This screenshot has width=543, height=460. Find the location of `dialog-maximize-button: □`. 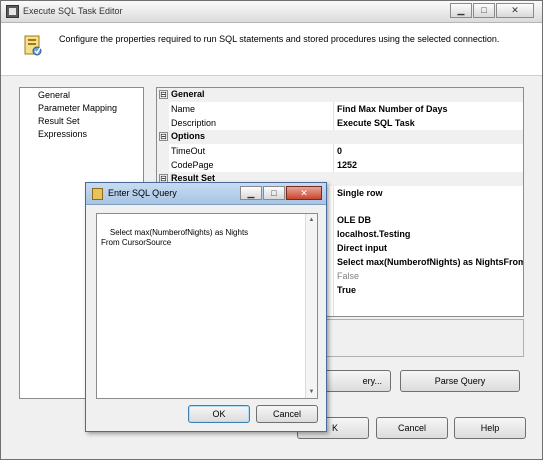

dialog-maximize-button: □ is located at coordinates (274, 193).